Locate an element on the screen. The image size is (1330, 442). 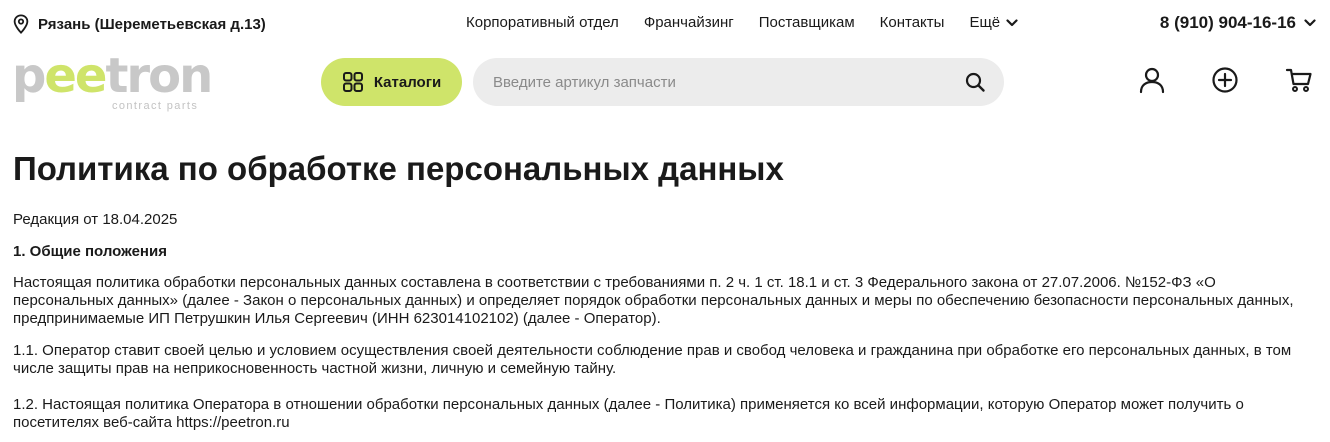
nav-link-corporate: Корпоративный отдел is located at coordinates (542, 22).